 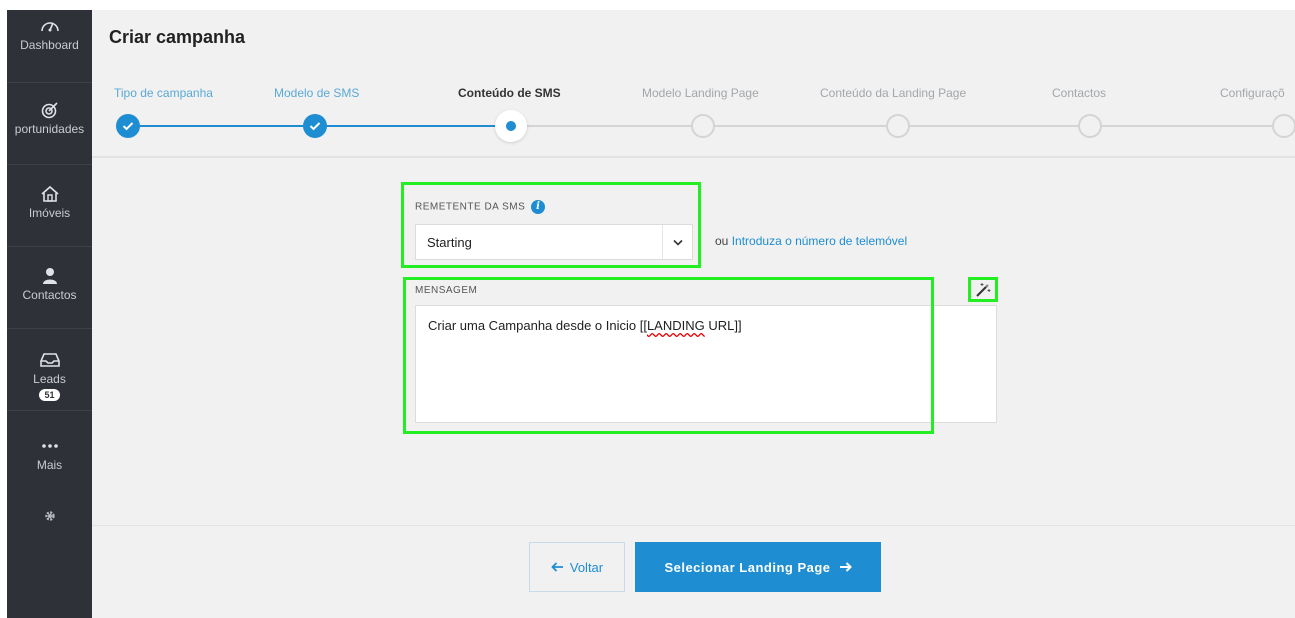 I want to click on target-icon, so click(x=50, y=110).